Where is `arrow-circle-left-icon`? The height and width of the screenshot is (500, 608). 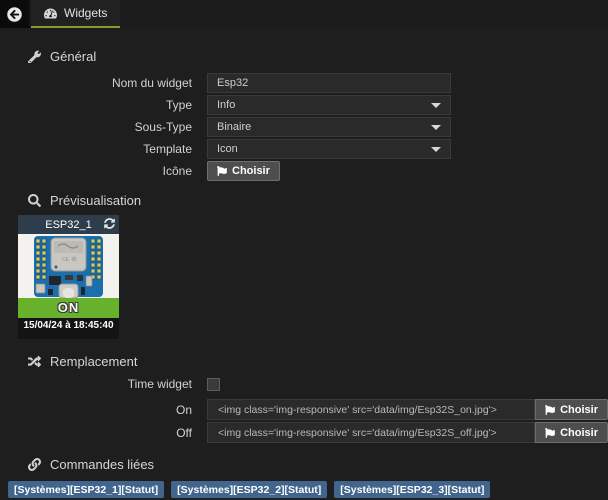 arrow-circle-left-icon is located at coordinates (14, 14).